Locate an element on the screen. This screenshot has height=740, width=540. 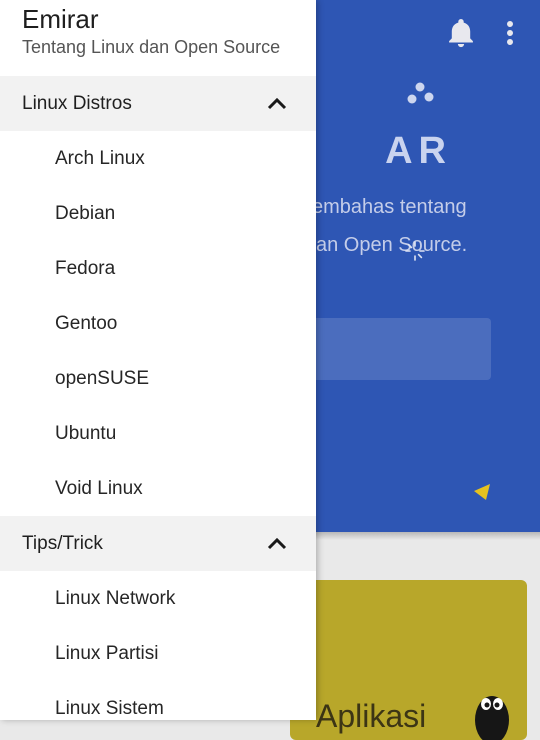
menu-item-label: Void Linux is located at coordinates (99, 488).